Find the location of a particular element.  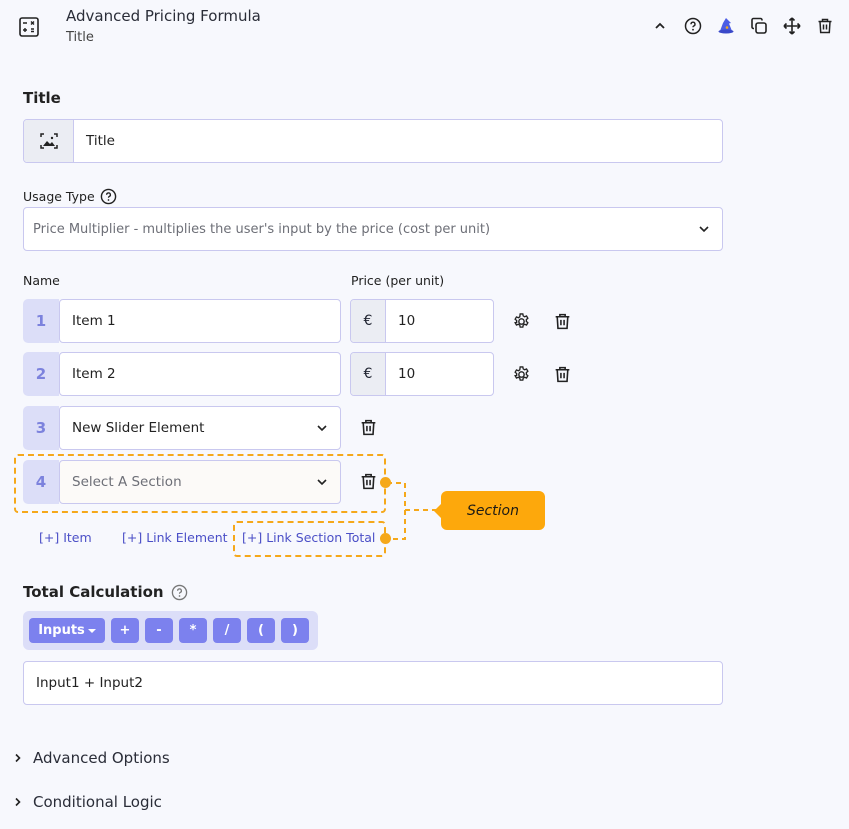

title-input: Title is located at coordinates (398, 141).